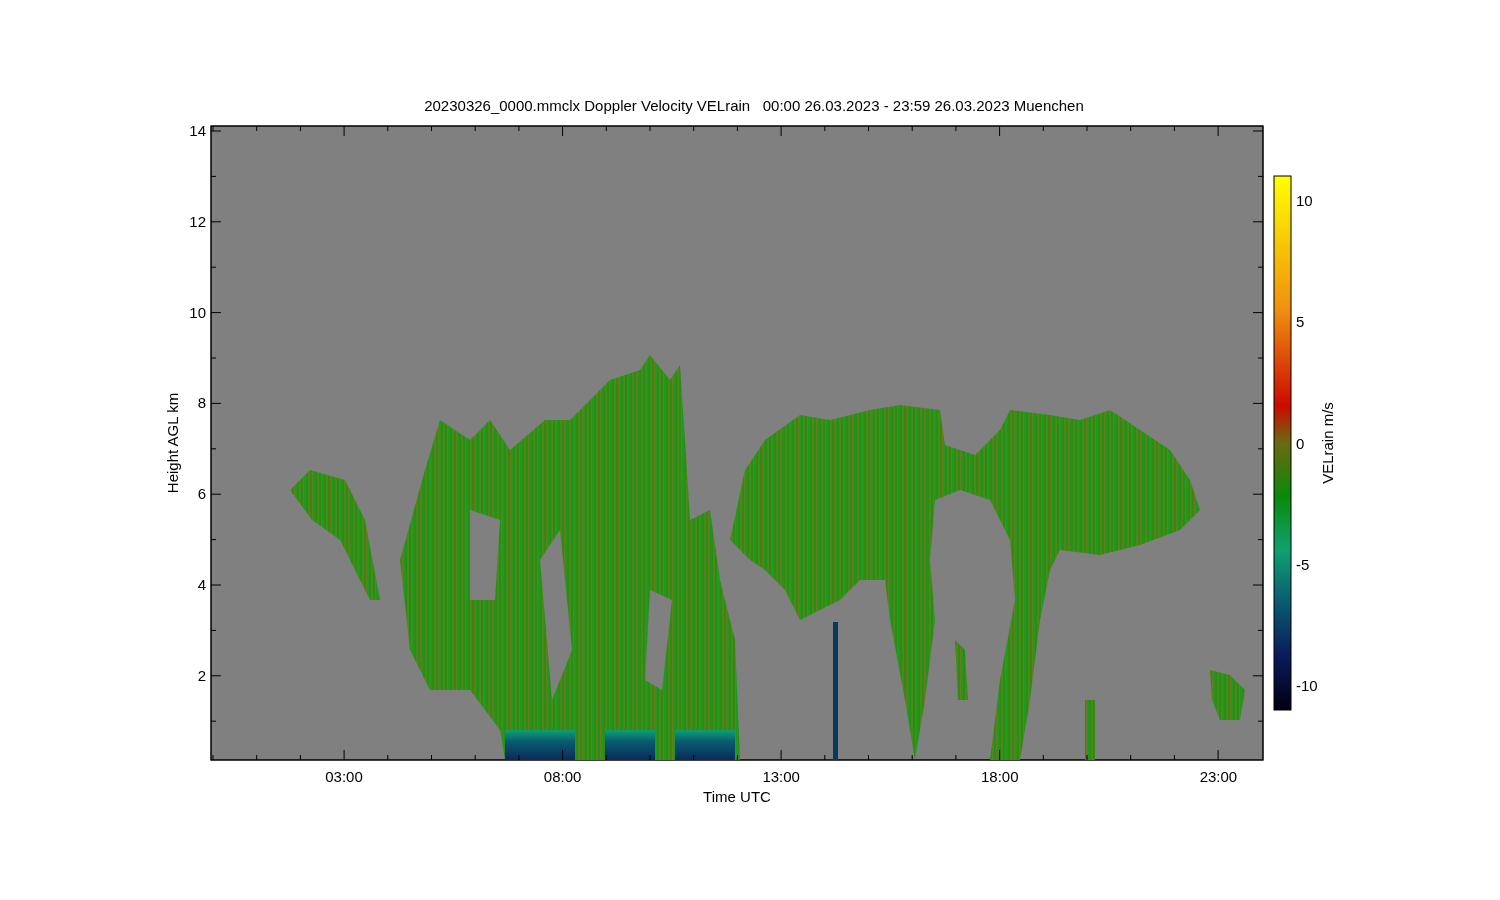  What do you see at coordinates (201, 675) in the screenshot?
I see `y-tick-label: 2` at bounding box center [201, 675].